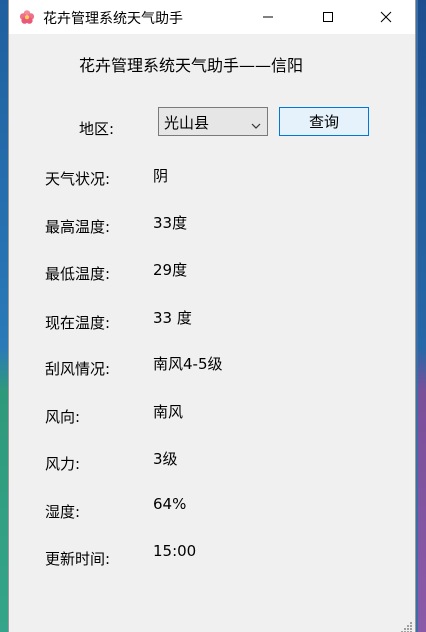 Image resolution: width=426 pixels, height=632 pixels. I want to click on wind-condition-label: 刮风情况:, so click(78, 369).